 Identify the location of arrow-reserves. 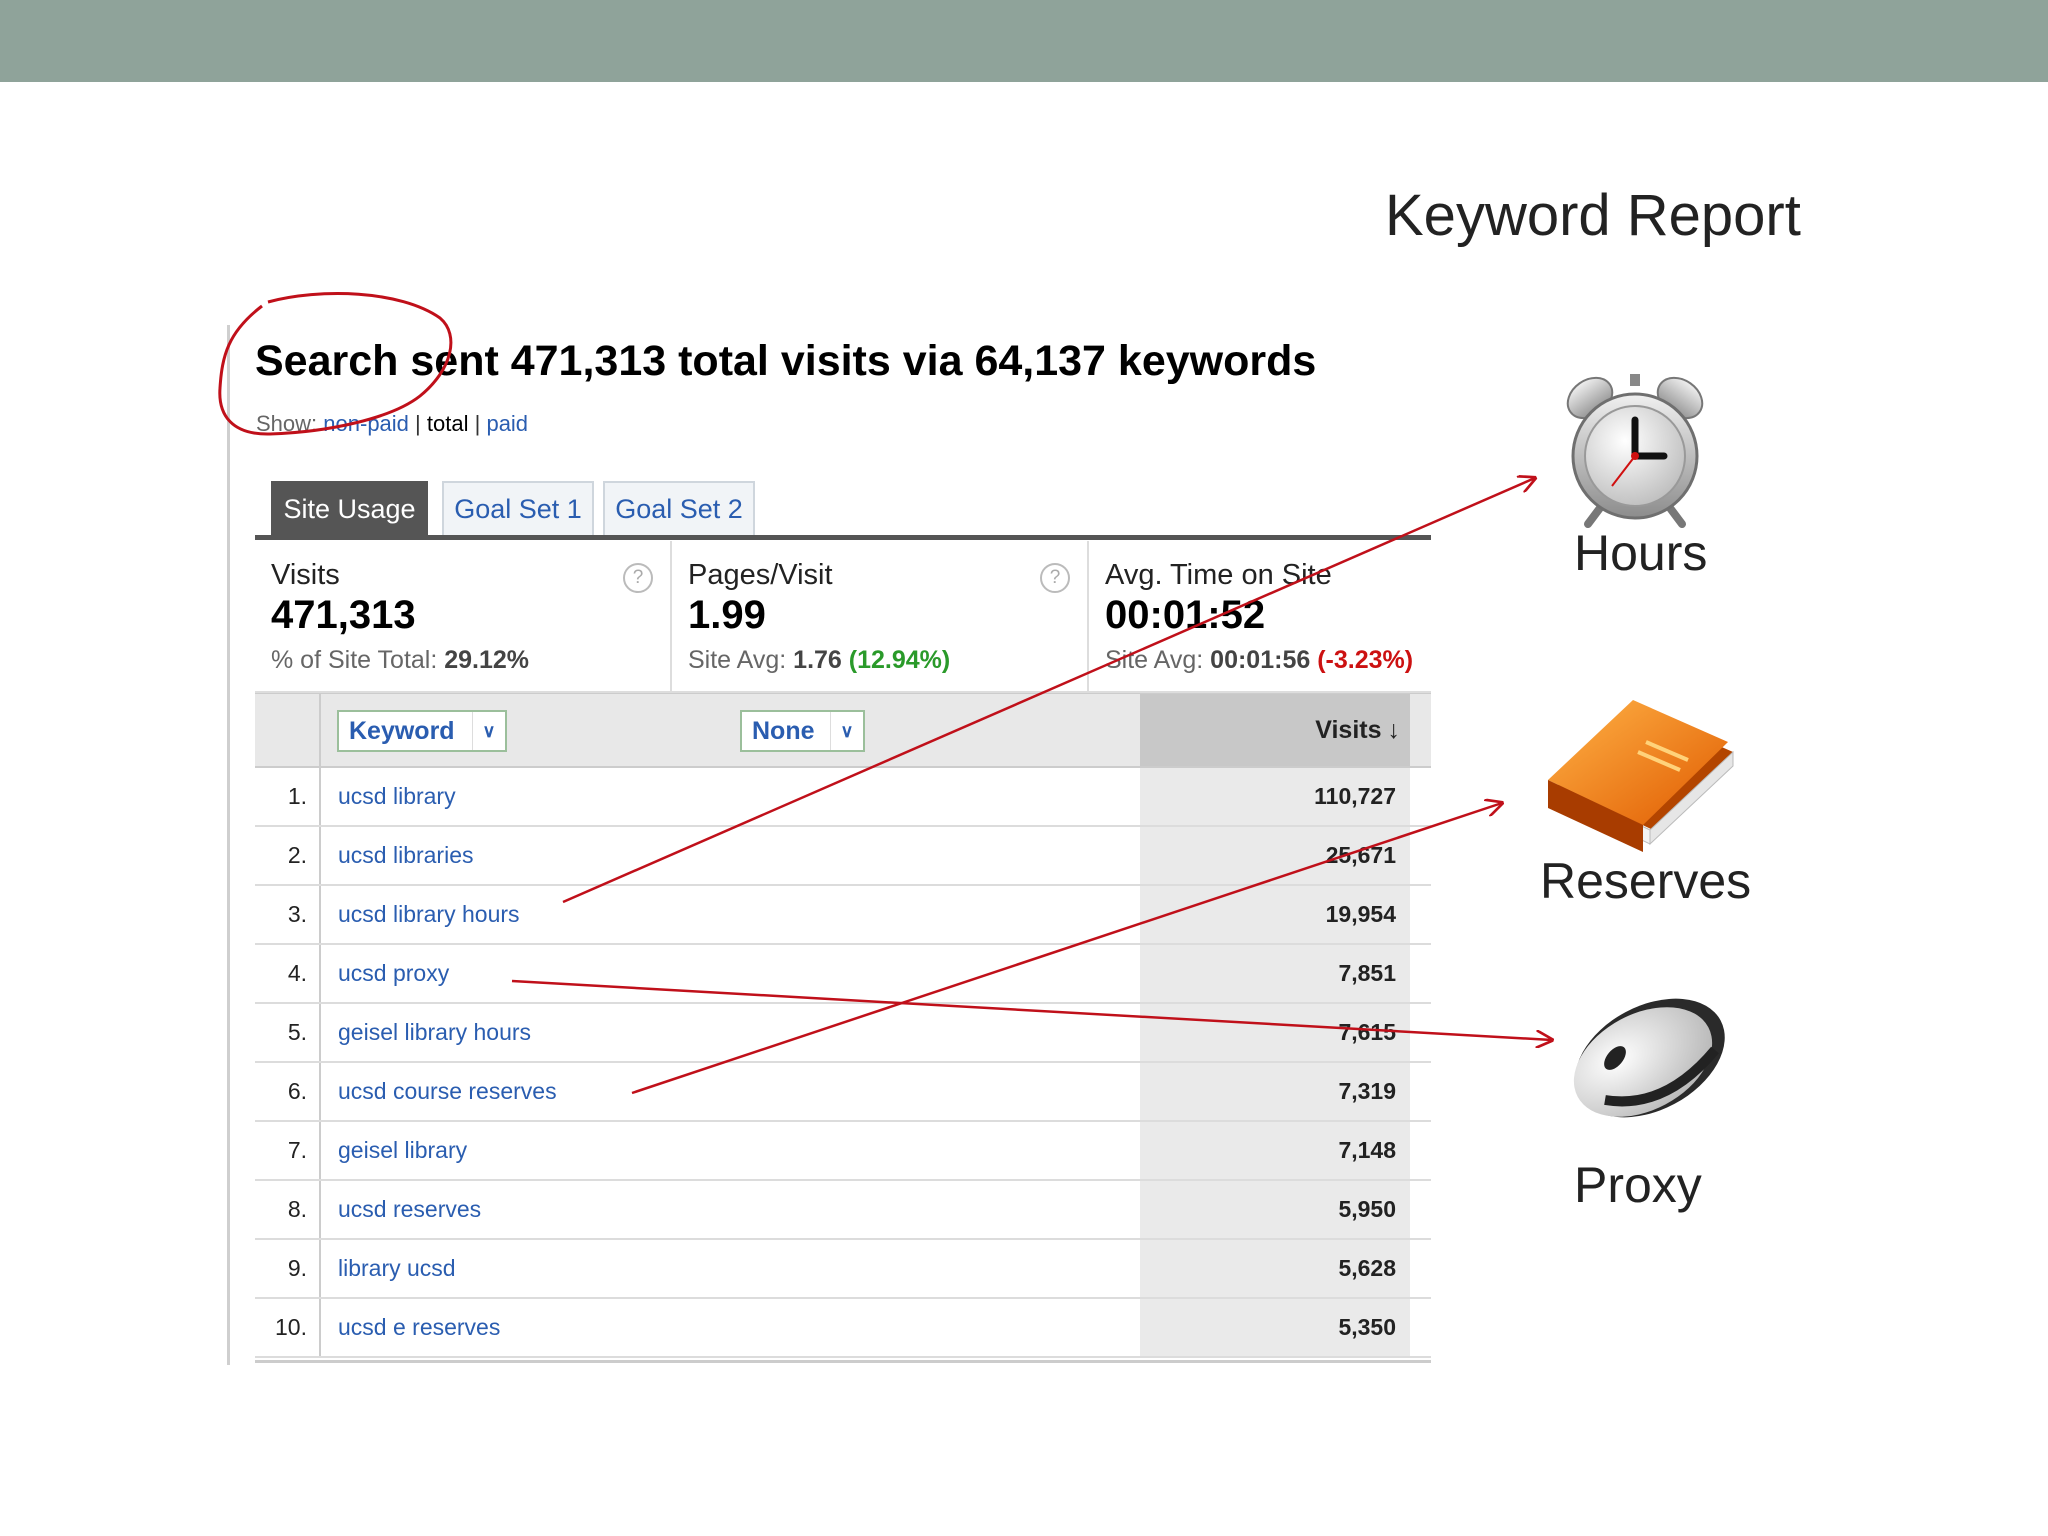
(1066, 949).